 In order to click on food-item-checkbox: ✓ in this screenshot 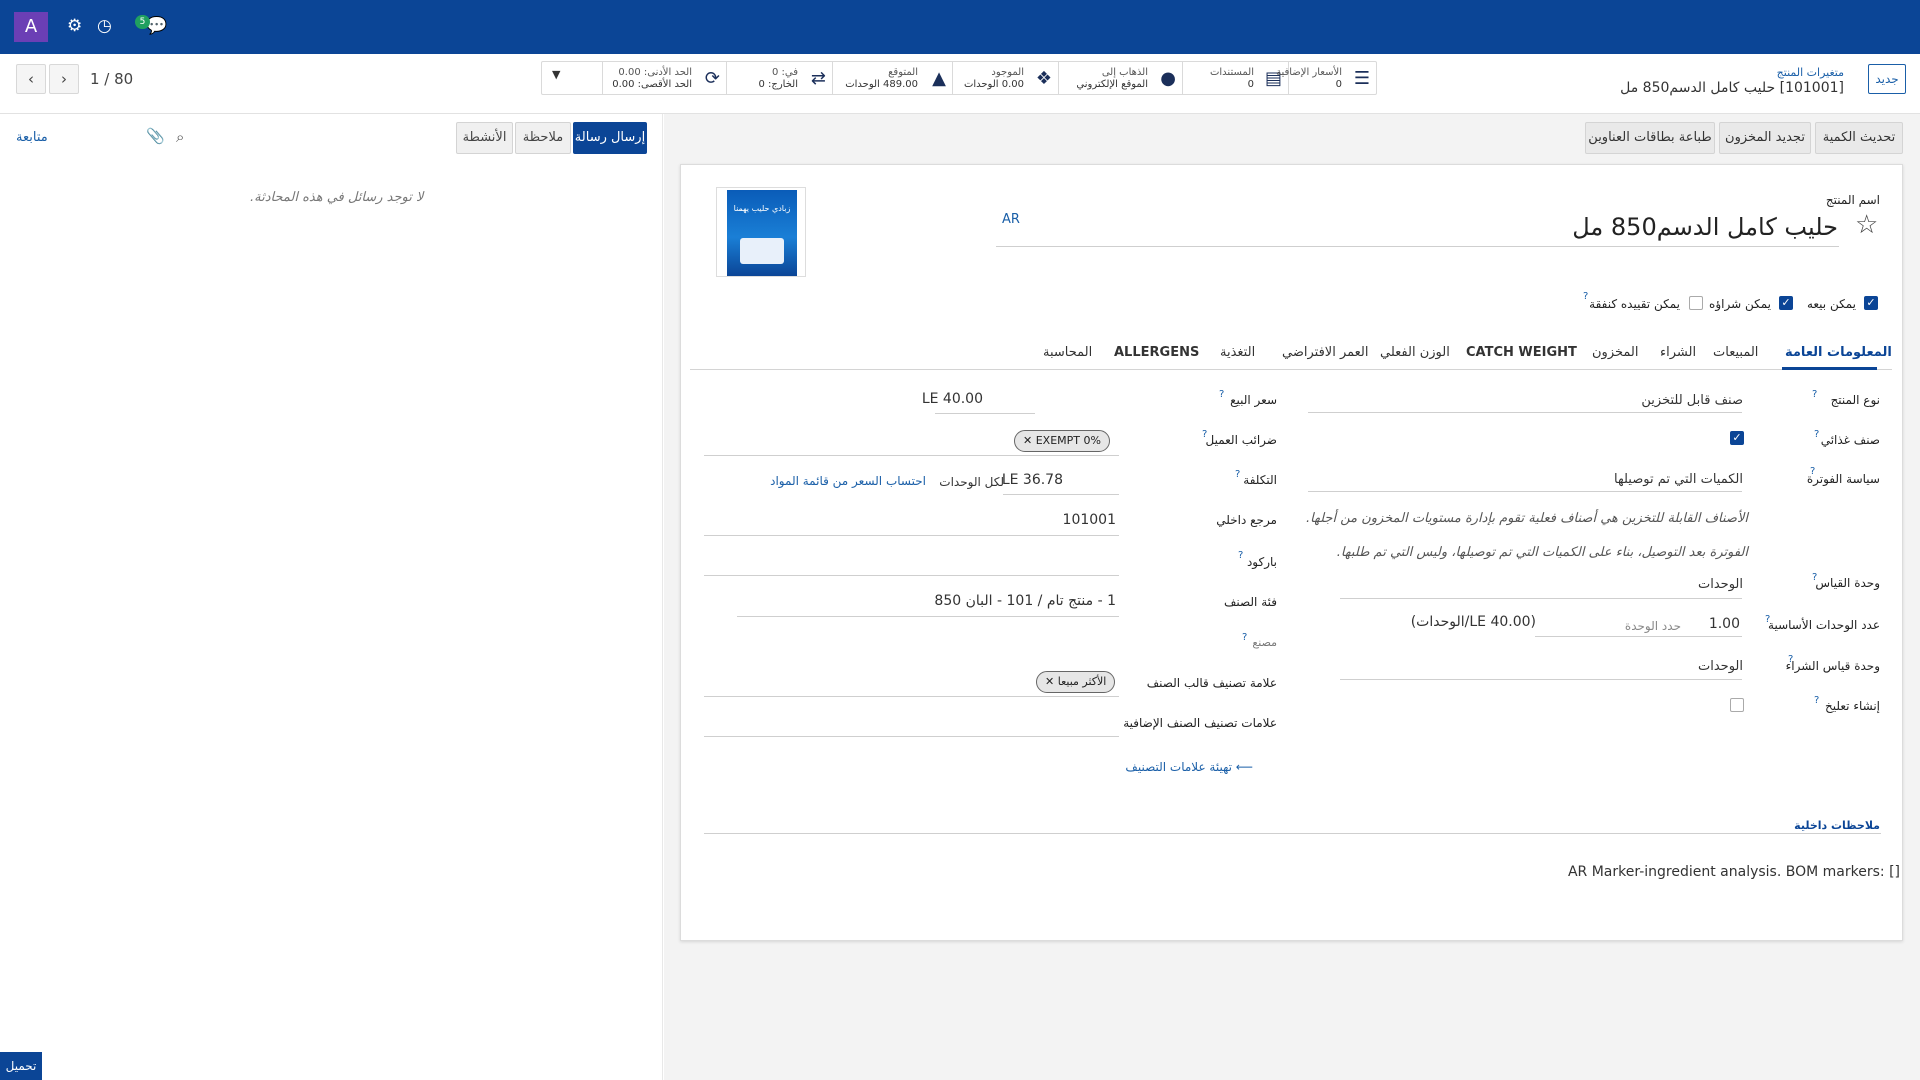, I will do `click(1737, 438)`.